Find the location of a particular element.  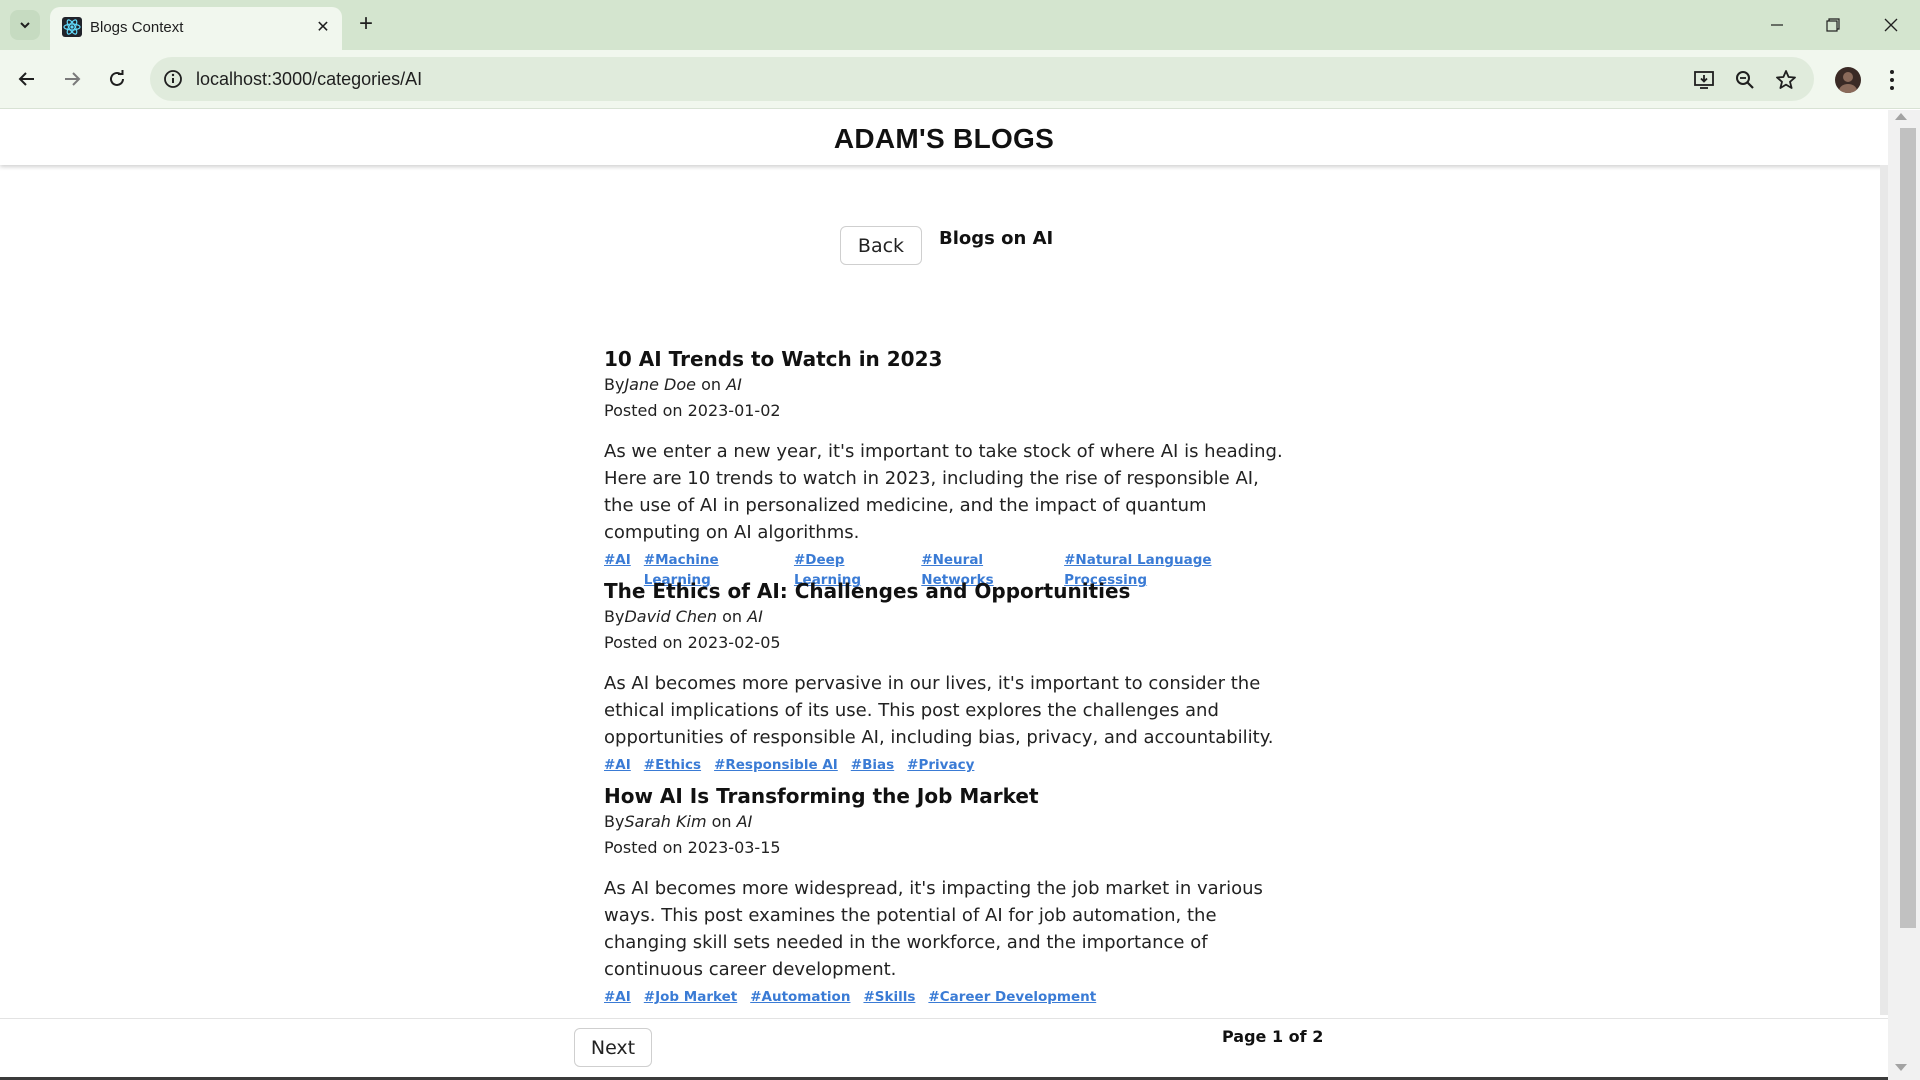

post-meta: BySarah Kim on AI is located at coordinates (944, 822).